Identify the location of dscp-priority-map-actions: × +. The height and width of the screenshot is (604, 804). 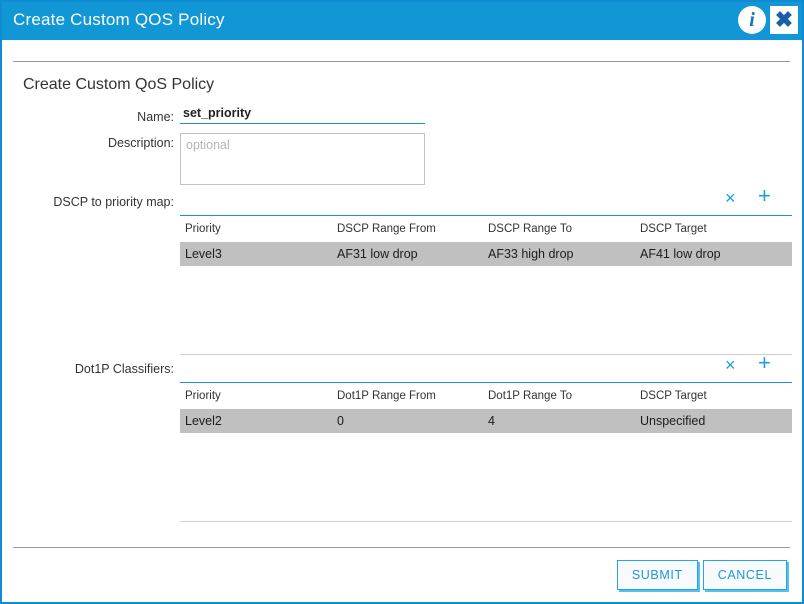
(486, 198).